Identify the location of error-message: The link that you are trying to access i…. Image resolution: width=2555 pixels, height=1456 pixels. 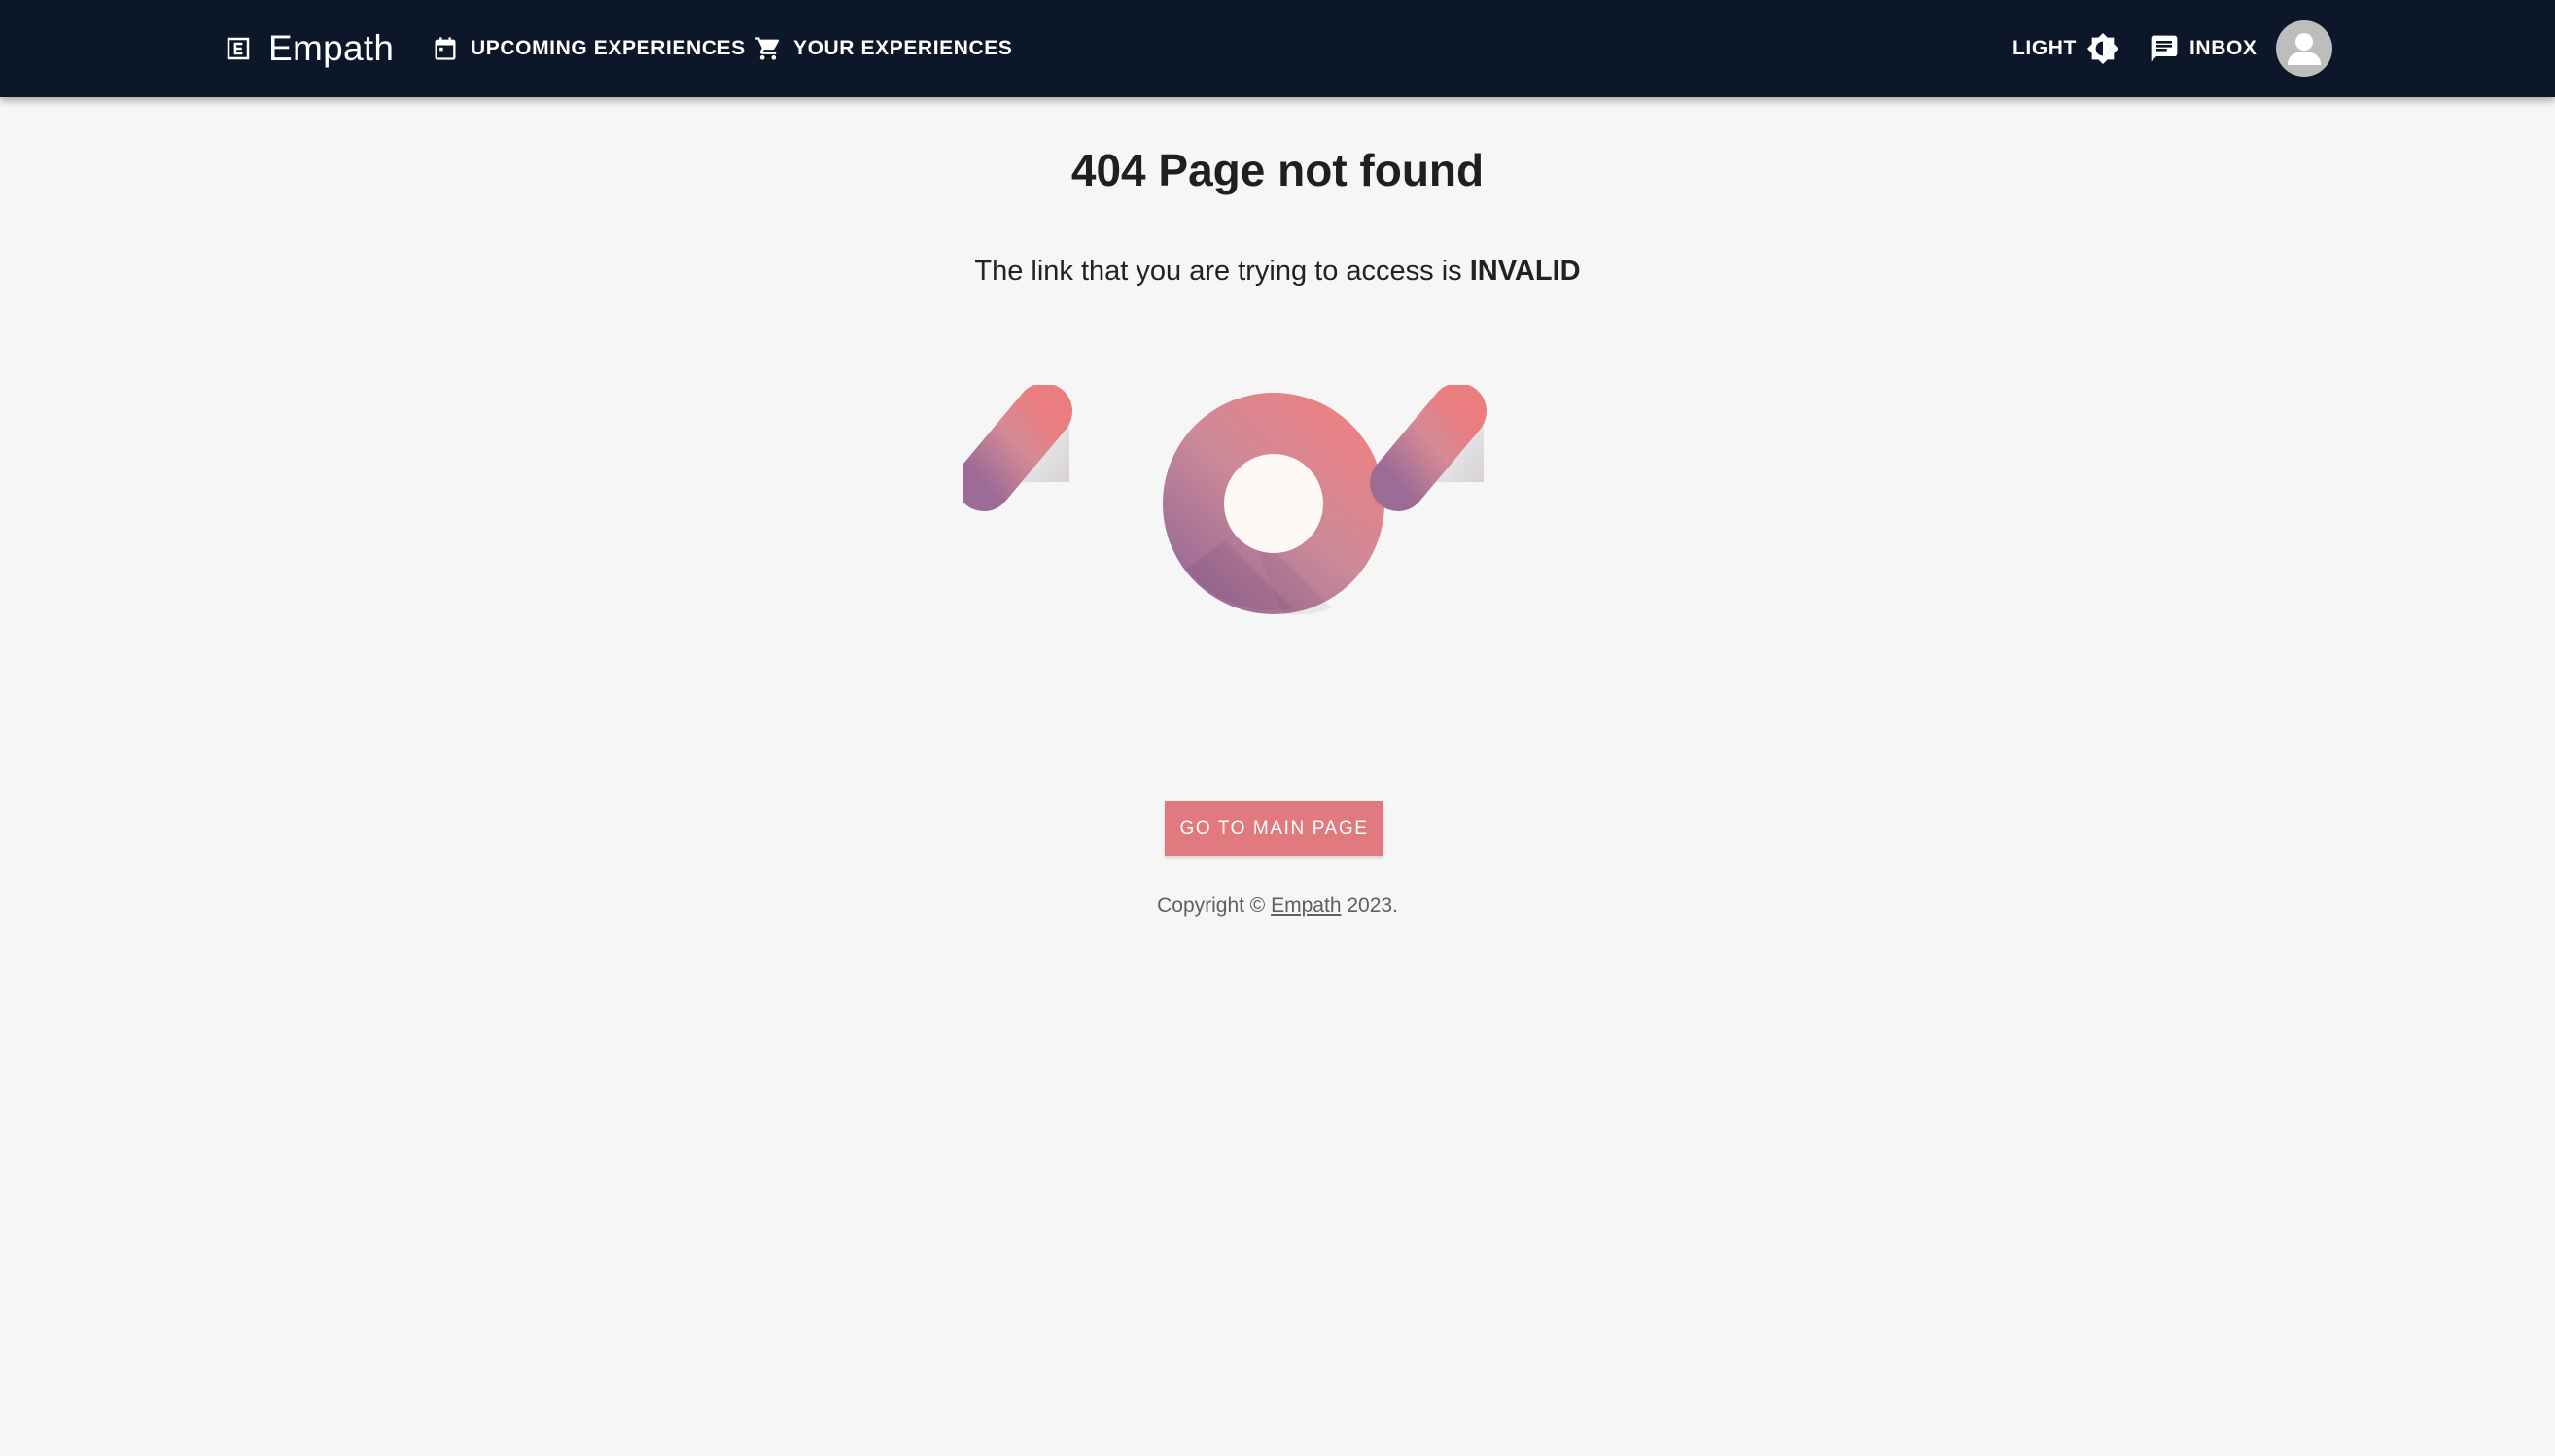
(1277, 272).